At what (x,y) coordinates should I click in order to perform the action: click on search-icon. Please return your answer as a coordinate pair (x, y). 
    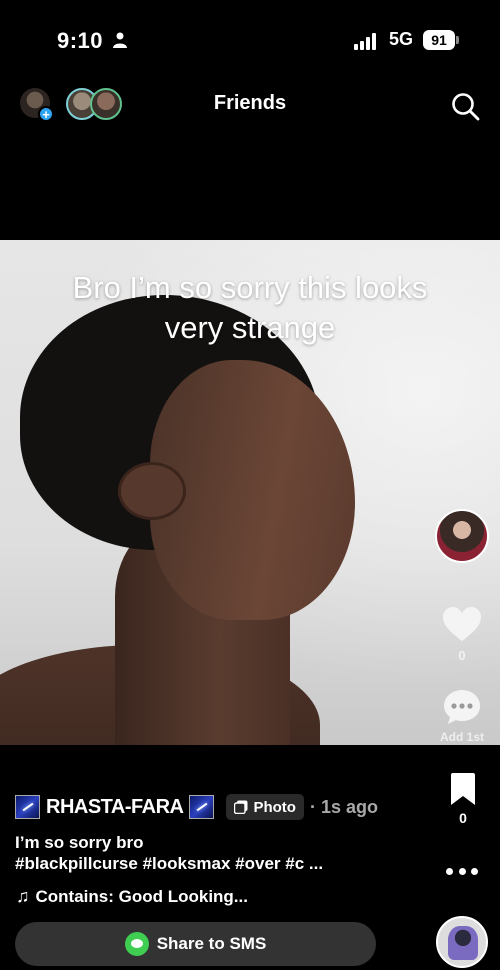
    Looking at the image, I should click on (465, 106).